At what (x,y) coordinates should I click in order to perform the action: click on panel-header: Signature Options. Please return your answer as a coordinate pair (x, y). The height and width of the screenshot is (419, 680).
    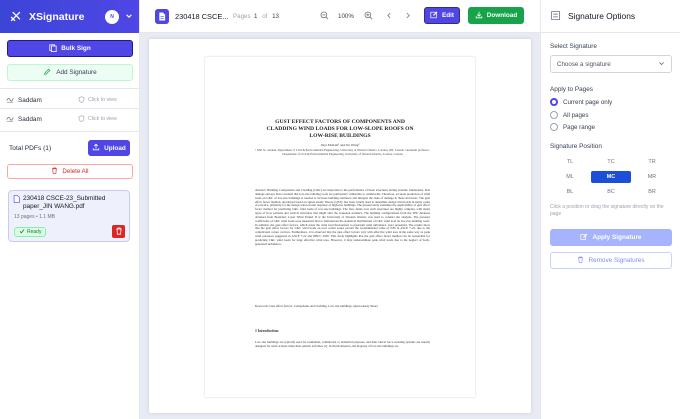
    Looking at the image, I should click on (610, 16).